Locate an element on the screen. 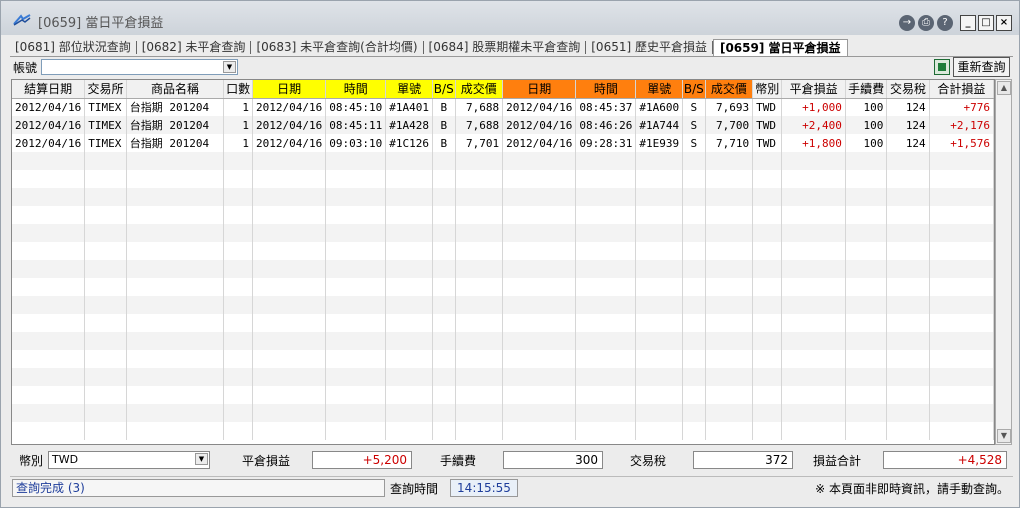 Image resolution: width=1020 pixels, height=508 pixels. maximize-icon: □ is located at coordinates (986, 23).